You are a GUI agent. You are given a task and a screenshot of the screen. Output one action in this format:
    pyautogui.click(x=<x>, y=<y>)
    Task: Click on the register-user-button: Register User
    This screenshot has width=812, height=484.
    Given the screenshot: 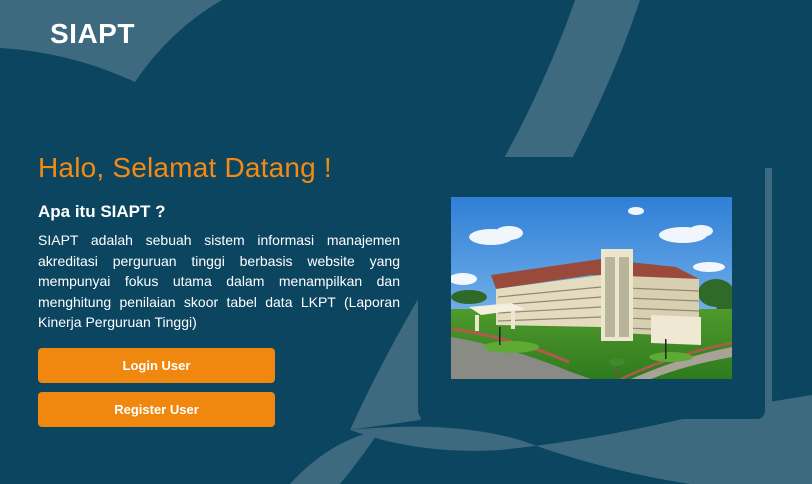 What is the action you would take?
    pyautogui.click(x=156, y=409)
    